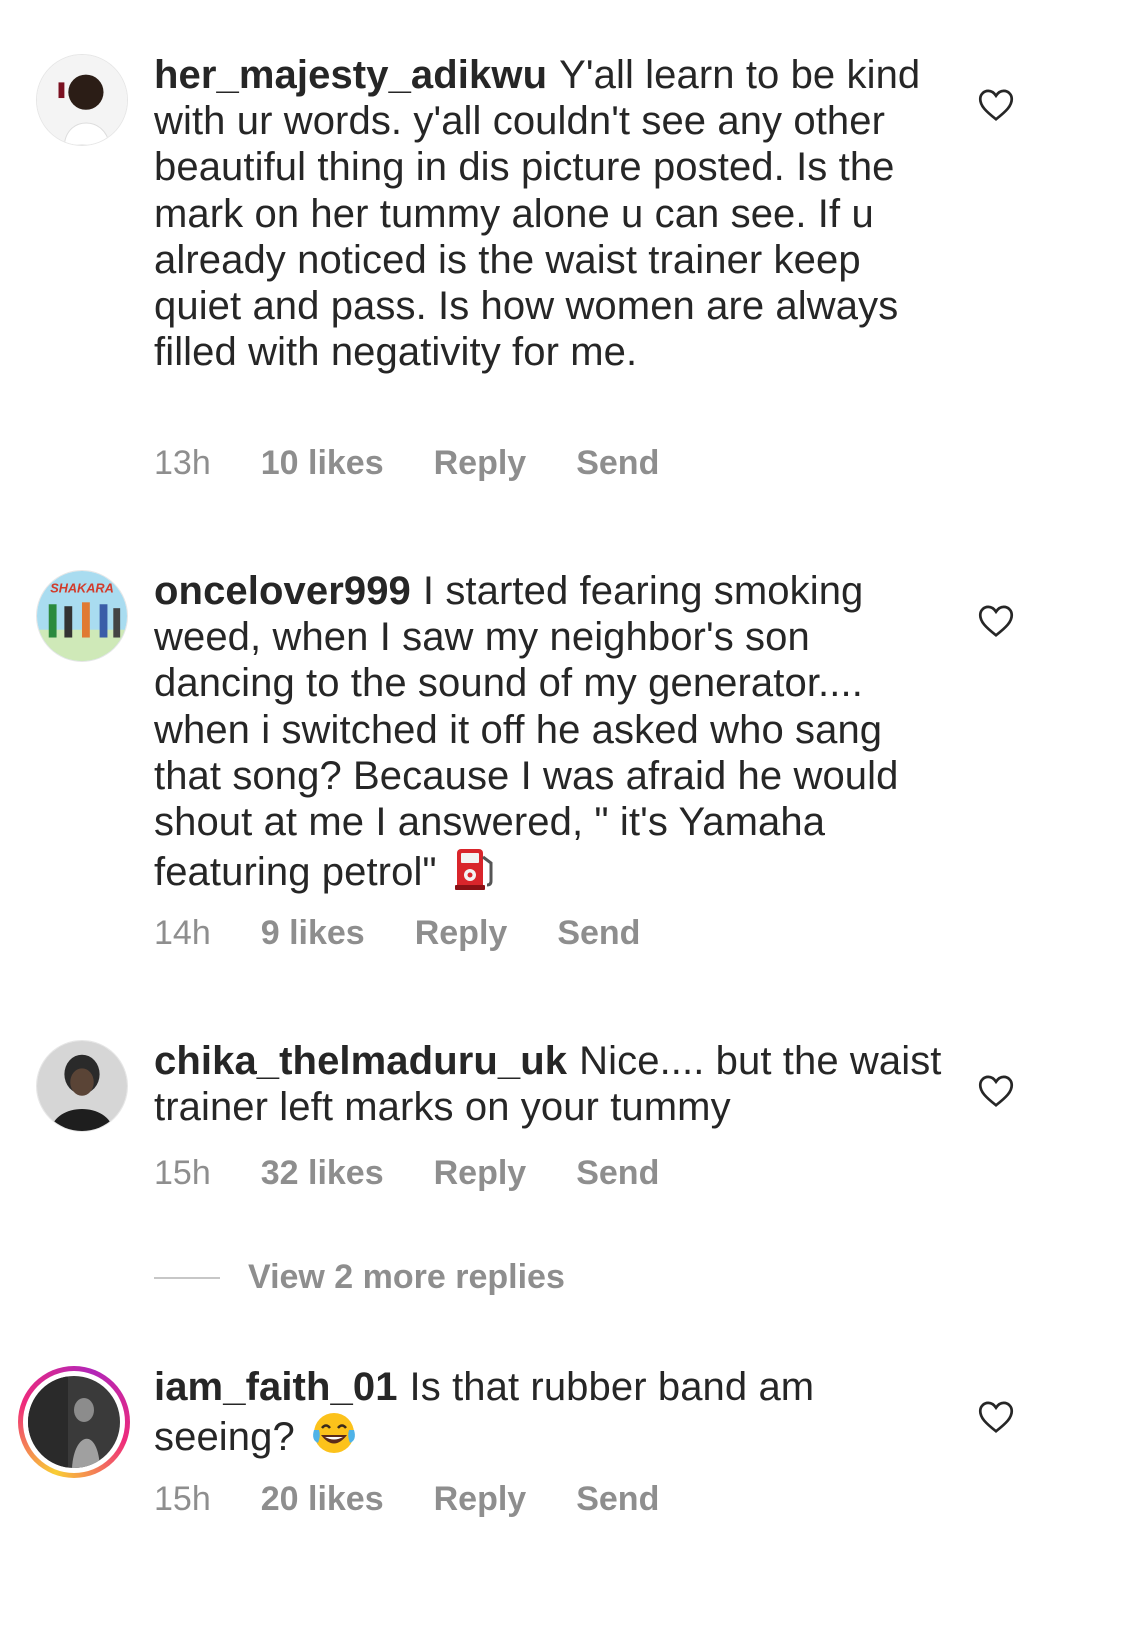  What do you see at coordinates (322, 1173) in the screenshot?
I see `comment-likes: 32 likes` at bounding box center [322, 1173].